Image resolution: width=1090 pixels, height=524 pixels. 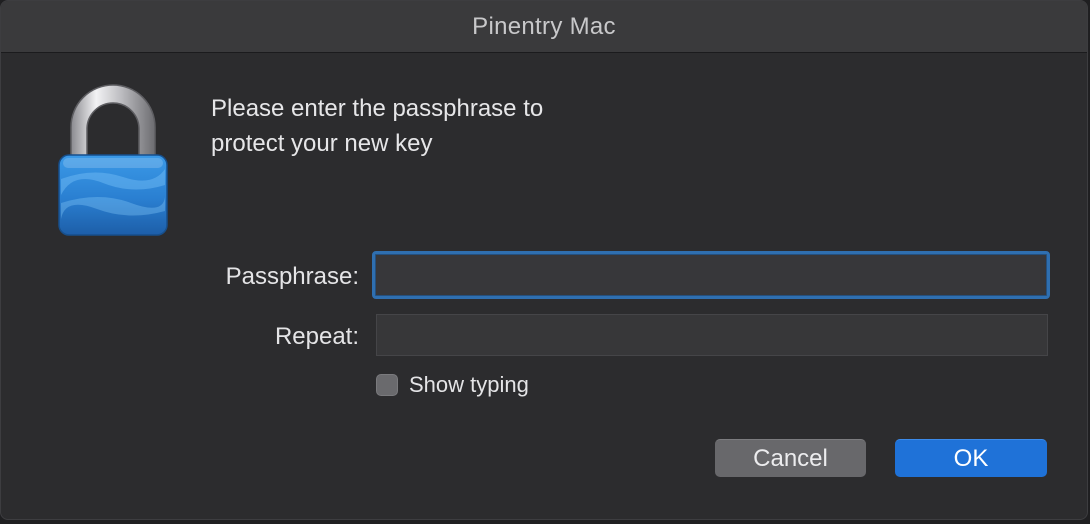 I want to click on show-typing-checkbox, so click(x=387, y=385).